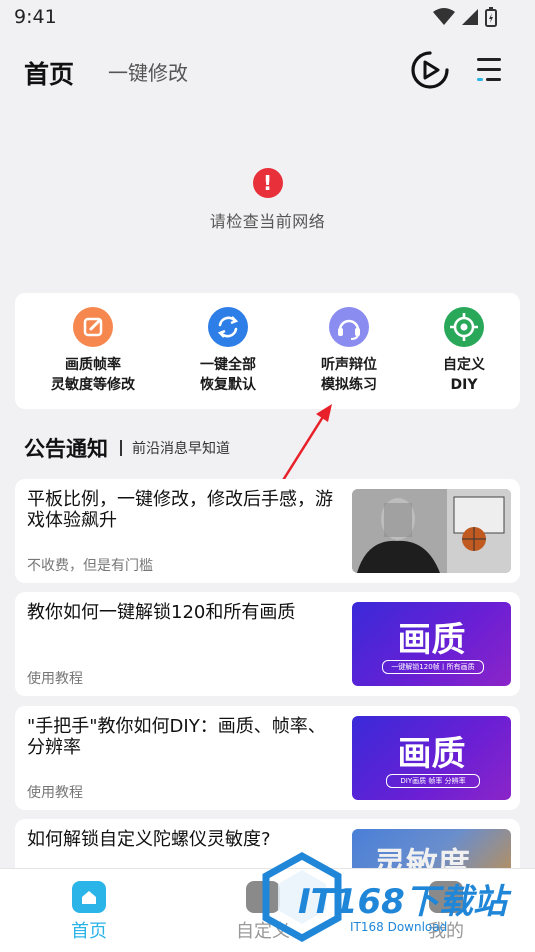 The width and height of the screenshot is (535, 952). Describe the element at coordinates (180, 510) in the screenshot. I see `news-title: 平板比例，一键修改，修改后手感，游戏体验飙升` at that location.